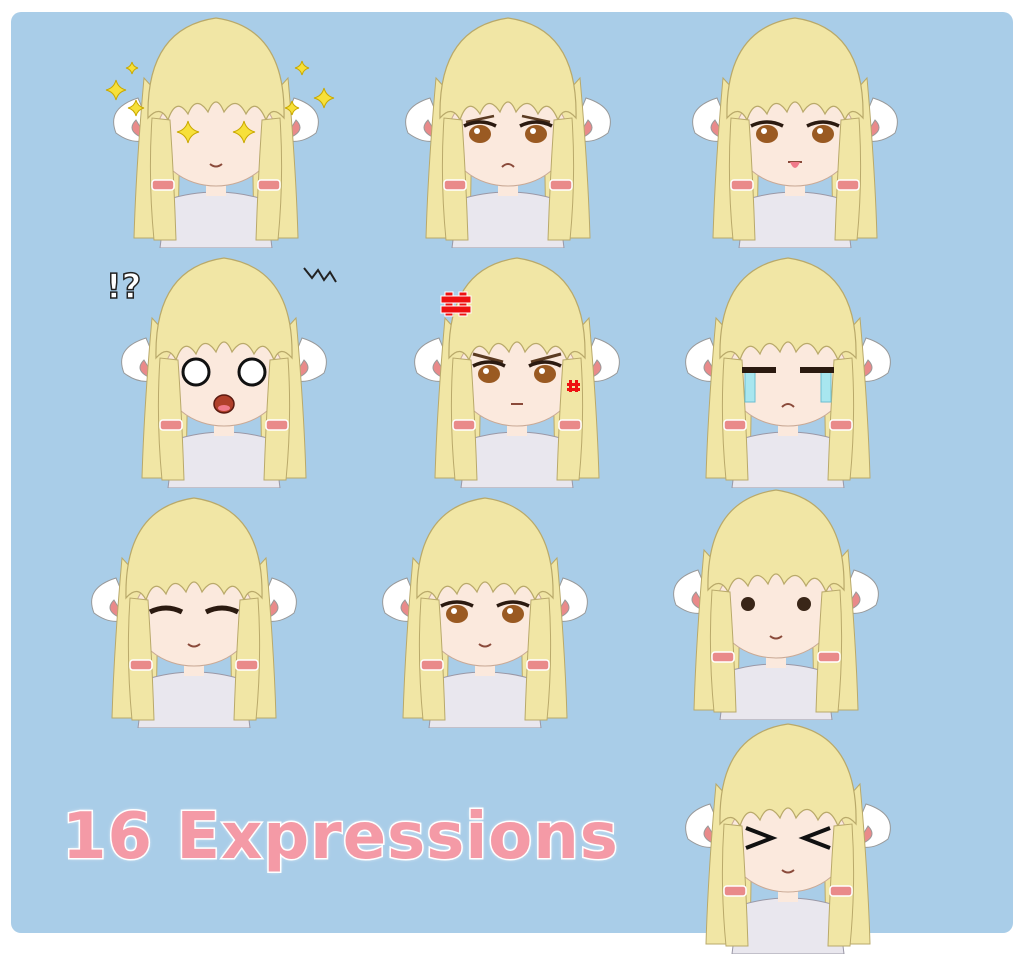  I want to click on headline-text: 16 Expressions, so click(340, 837).